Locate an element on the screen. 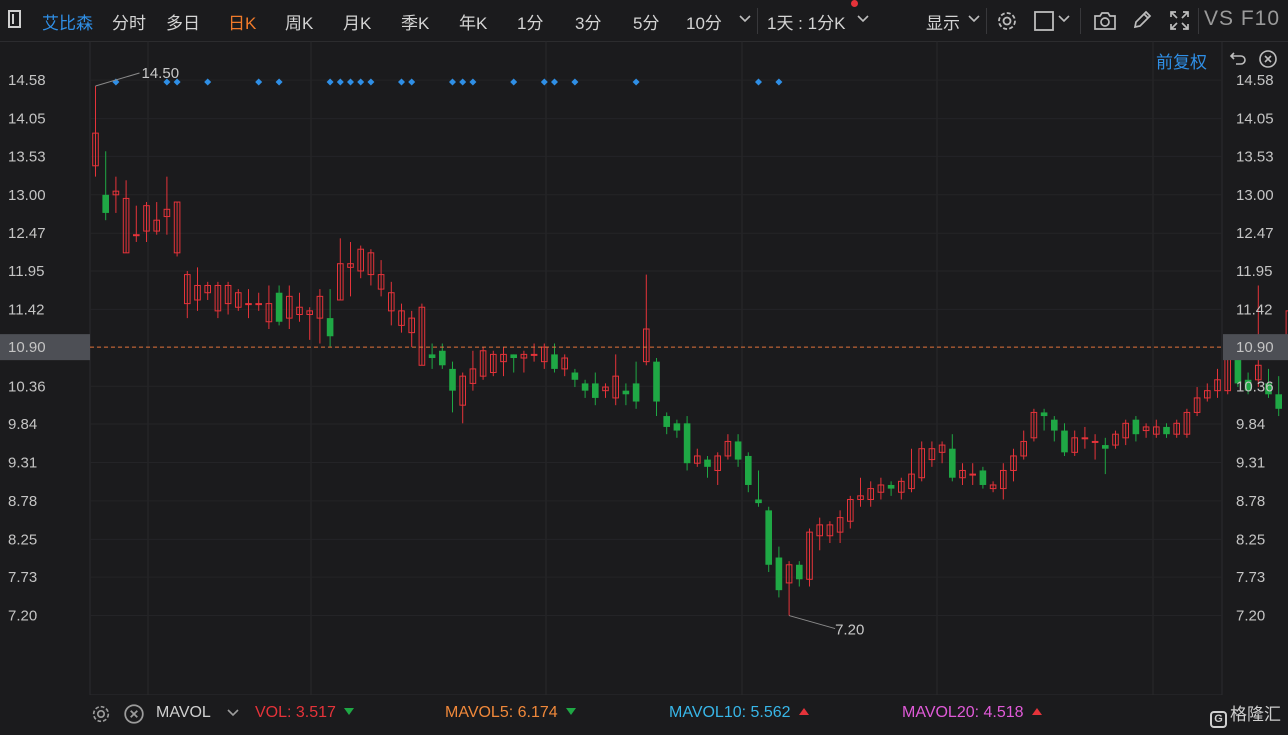  fullscreen-icon is located at coordinates (1179, 23).